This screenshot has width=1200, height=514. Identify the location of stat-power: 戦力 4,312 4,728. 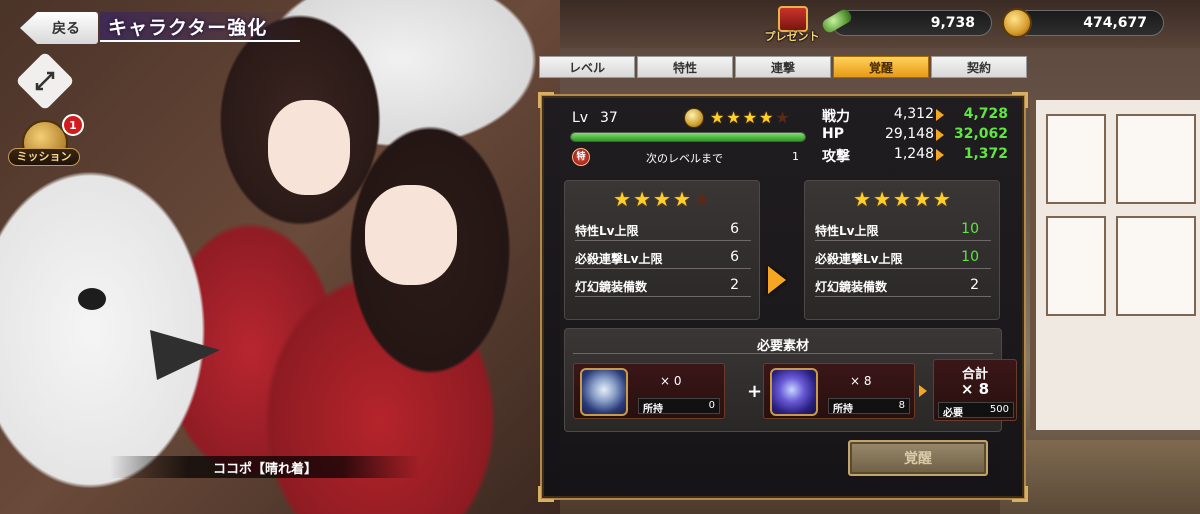
(920, 115).